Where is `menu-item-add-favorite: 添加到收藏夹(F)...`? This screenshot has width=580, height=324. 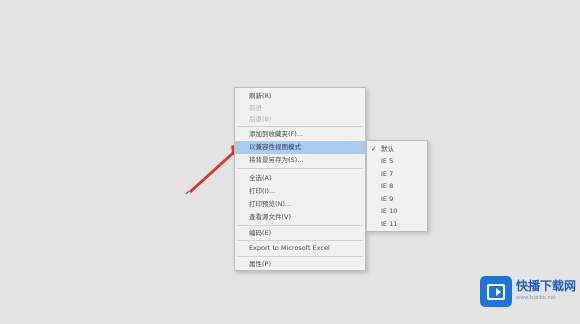 menu-item-add-favorite: 添加到收藏夹(F)... is located at coordinates (300, 134).